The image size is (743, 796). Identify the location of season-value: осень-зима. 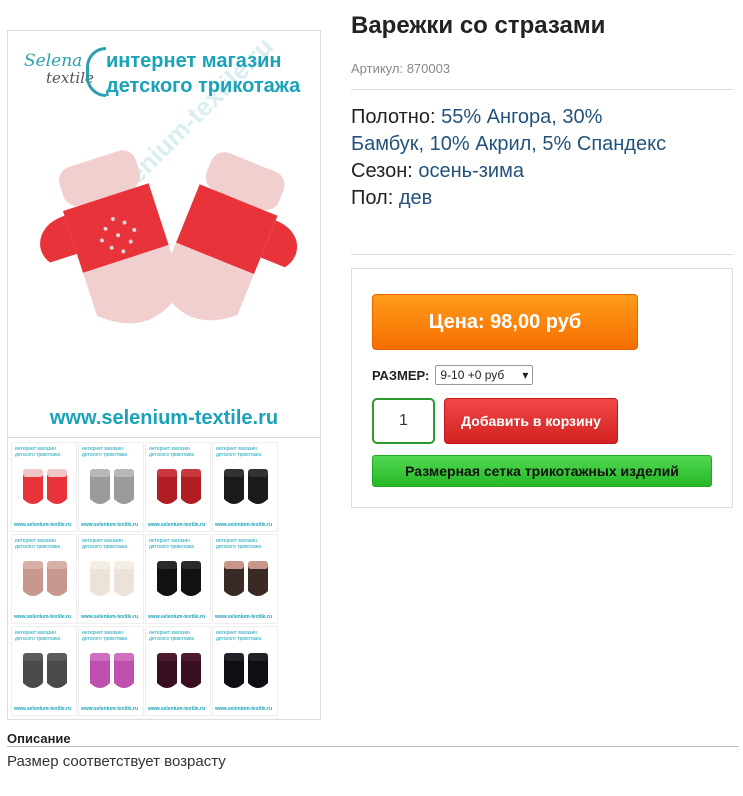
(471, 171).